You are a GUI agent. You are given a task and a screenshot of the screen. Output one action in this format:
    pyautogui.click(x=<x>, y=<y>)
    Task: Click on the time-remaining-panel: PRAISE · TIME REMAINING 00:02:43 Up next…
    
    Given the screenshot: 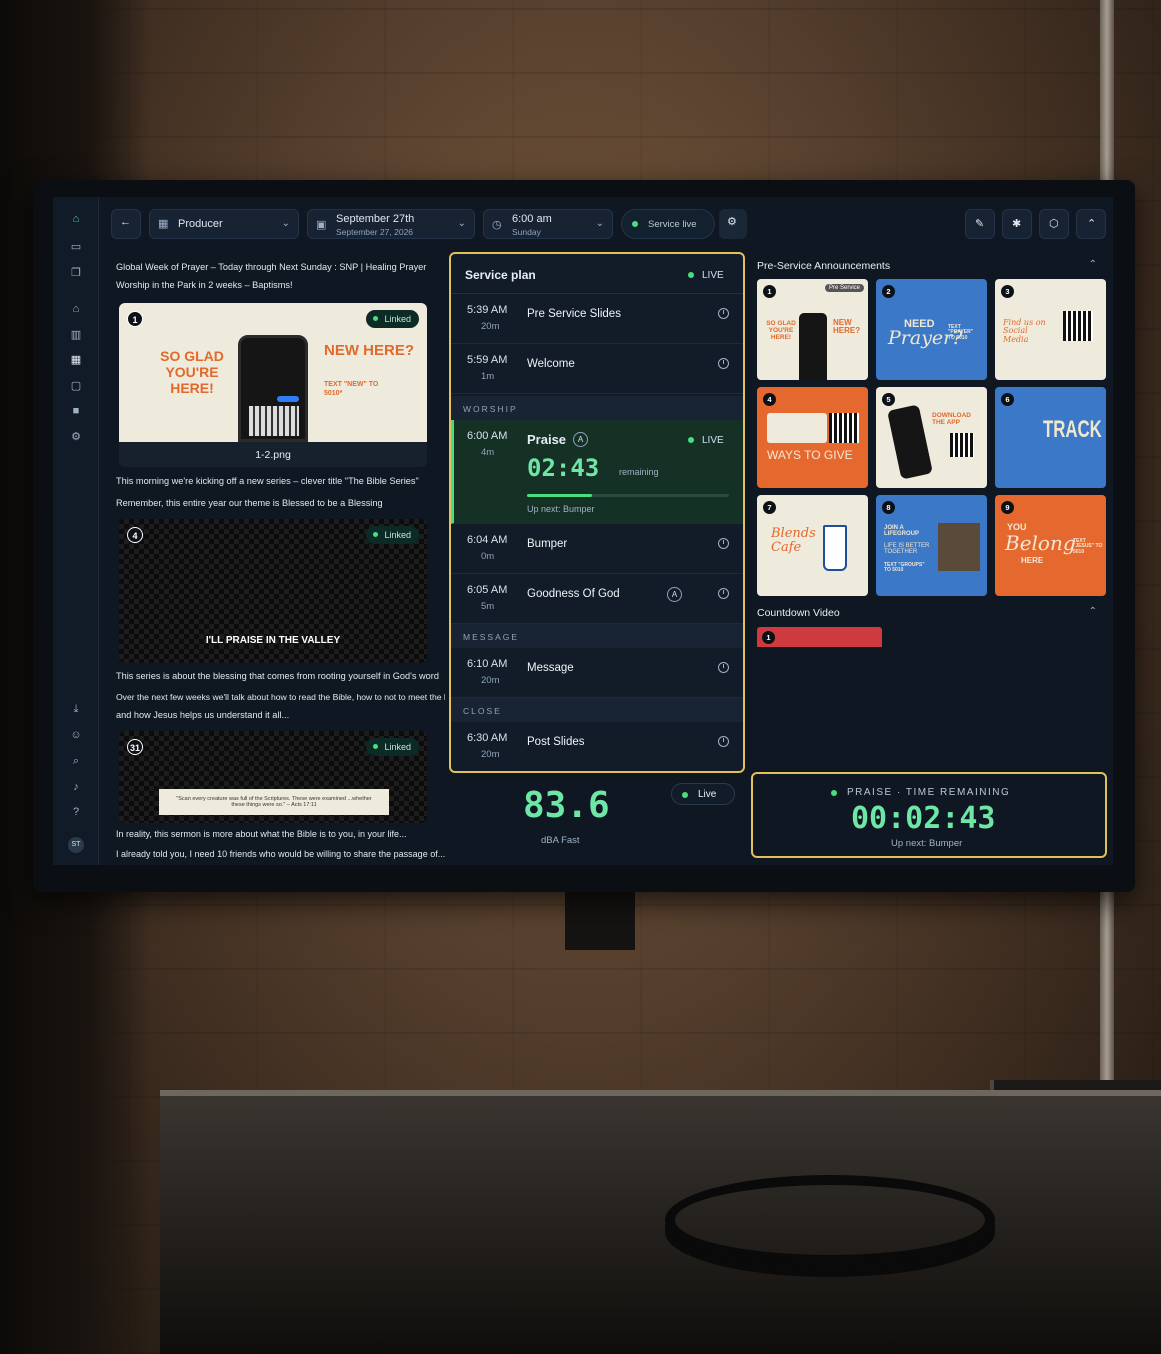 What is the action you would take?
    pyautogui.click(x=929, y=815)
    